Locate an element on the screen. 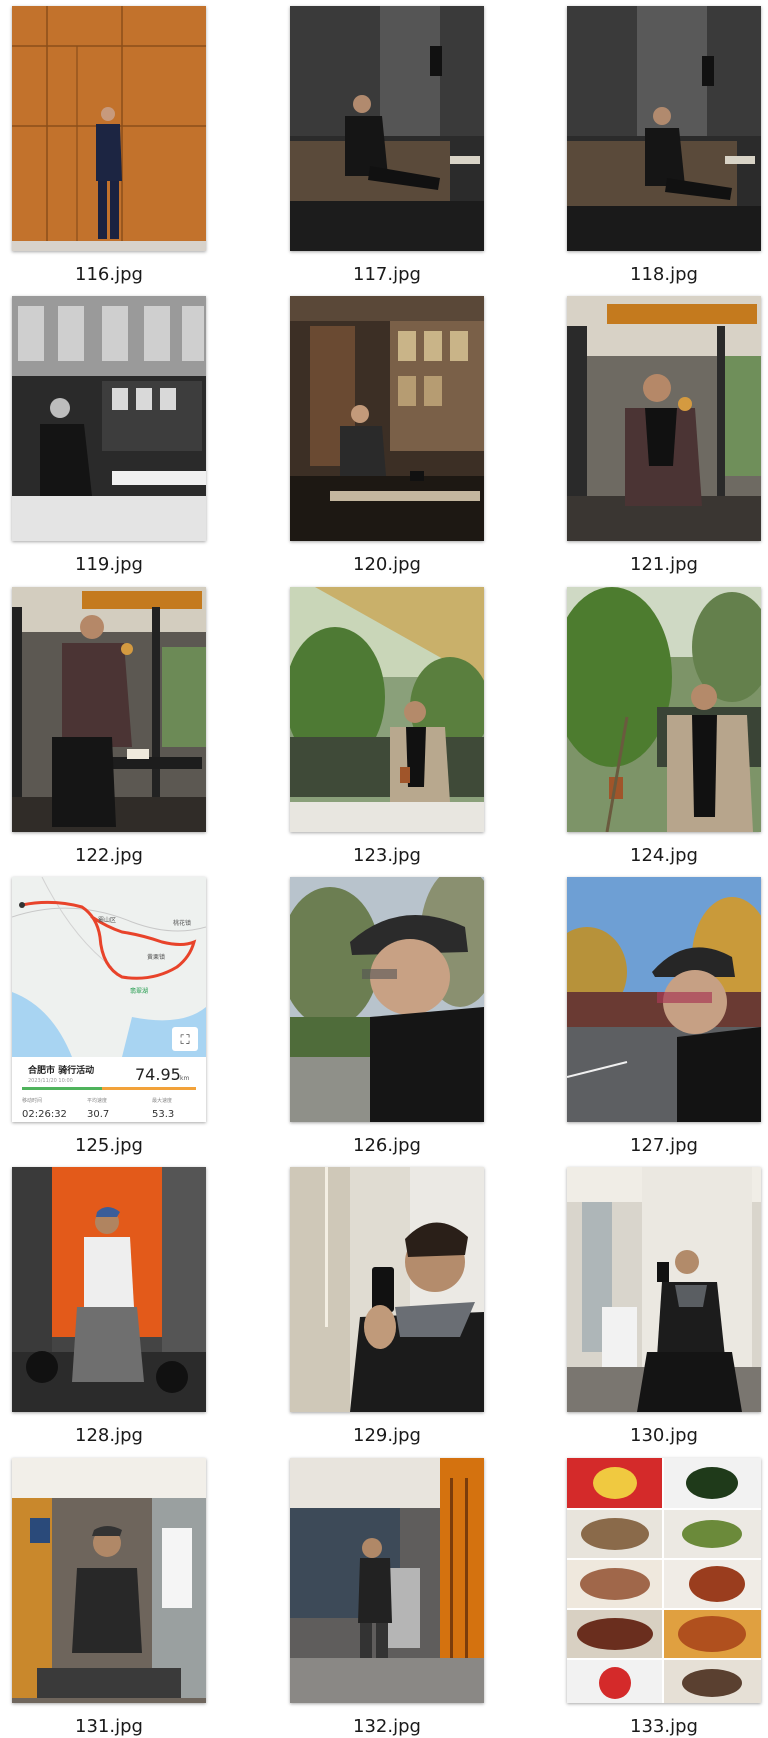 This screenshot has width=768, height=1738. map-activity-title: 合肥市 骑行活动 is located at coordinates (61, 1070).